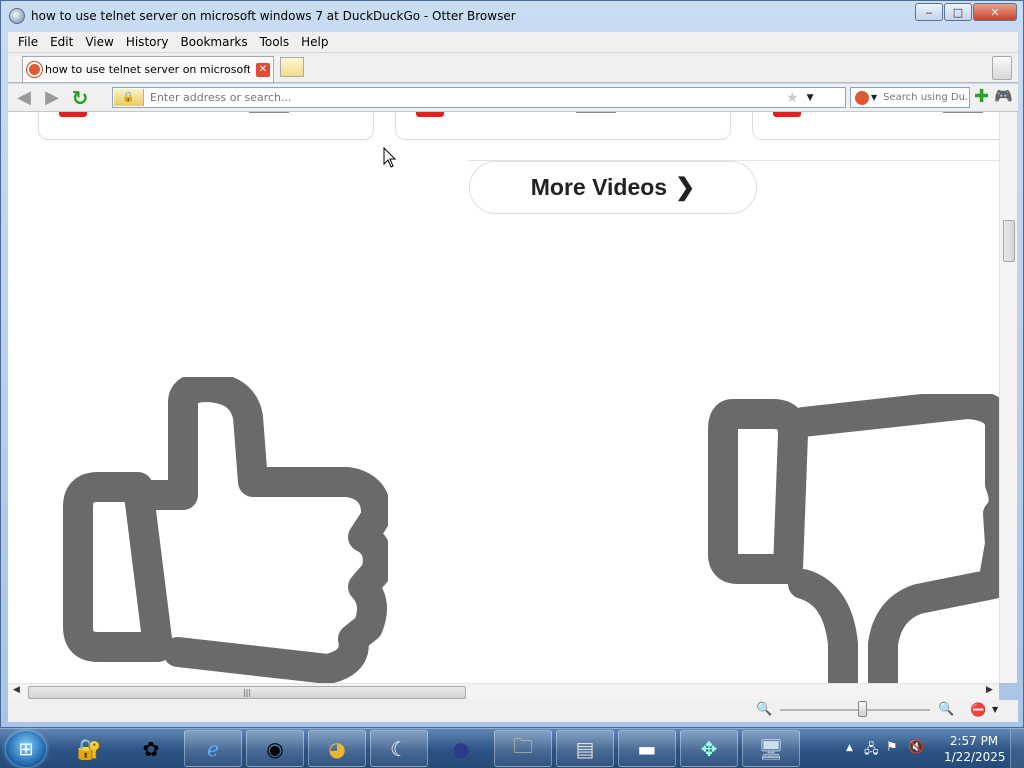 The image size is (1024, 768). Describe the element at coordinates (390, 157) in the screenshot. I see `mouse-cursor-icon` at that location.